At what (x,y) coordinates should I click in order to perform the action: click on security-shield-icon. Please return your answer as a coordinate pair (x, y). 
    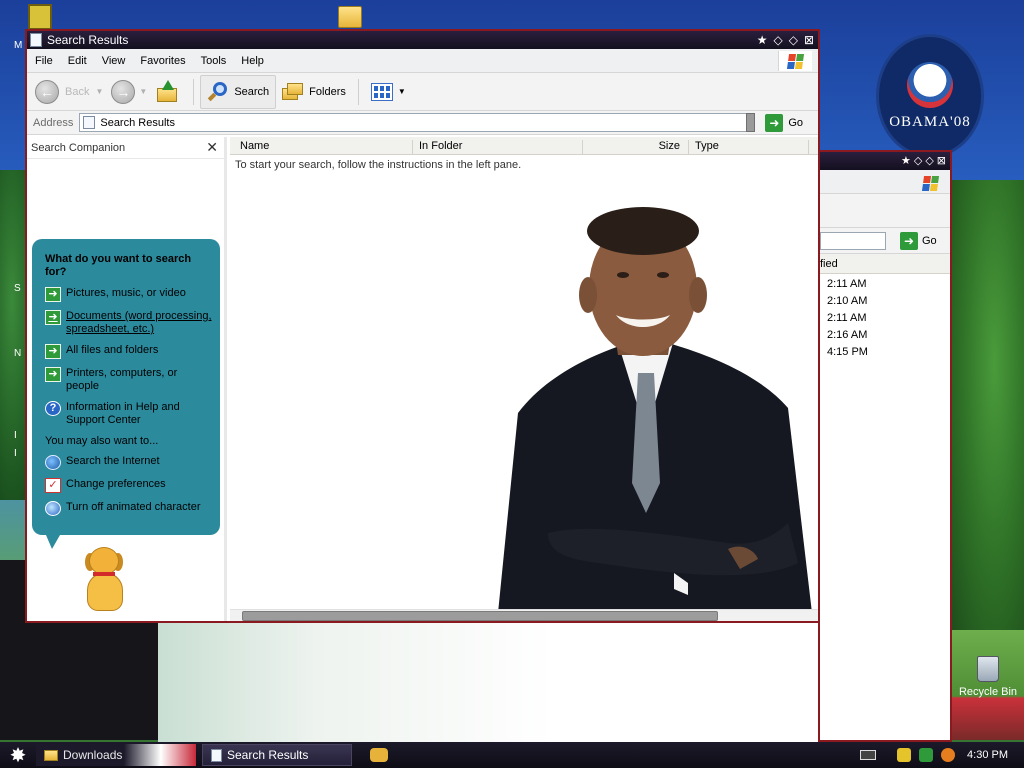
    Looking at the image, I should click on (904, 755).